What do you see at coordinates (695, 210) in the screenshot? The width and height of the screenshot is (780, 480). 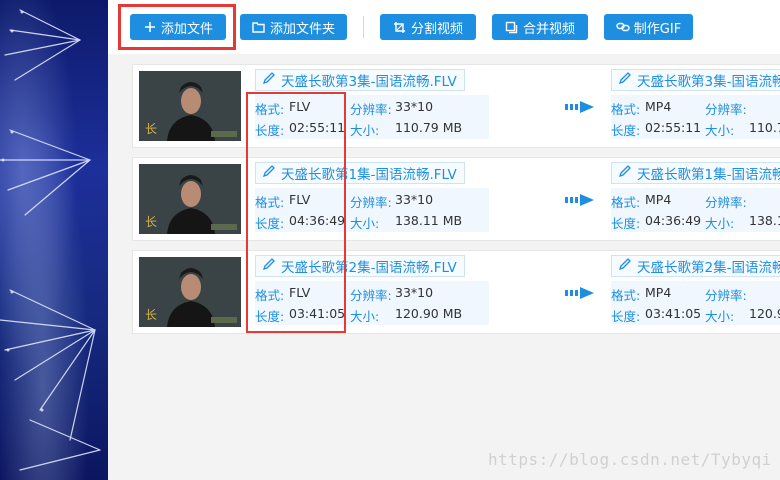 I see `output-info: 格式: MP4 分辨率: 长度: 04:36:49 大小: 138.1` at bounding box center [695, 210].